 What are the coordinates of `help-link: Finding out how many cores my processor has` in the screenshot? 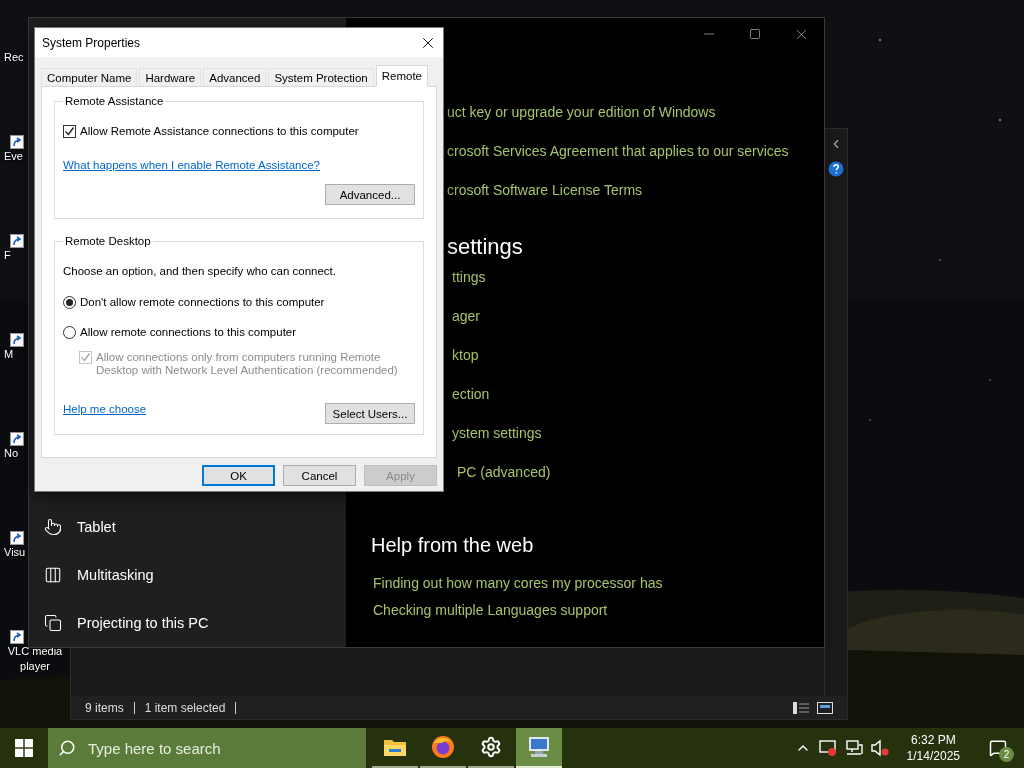 It's located at (518, 582).